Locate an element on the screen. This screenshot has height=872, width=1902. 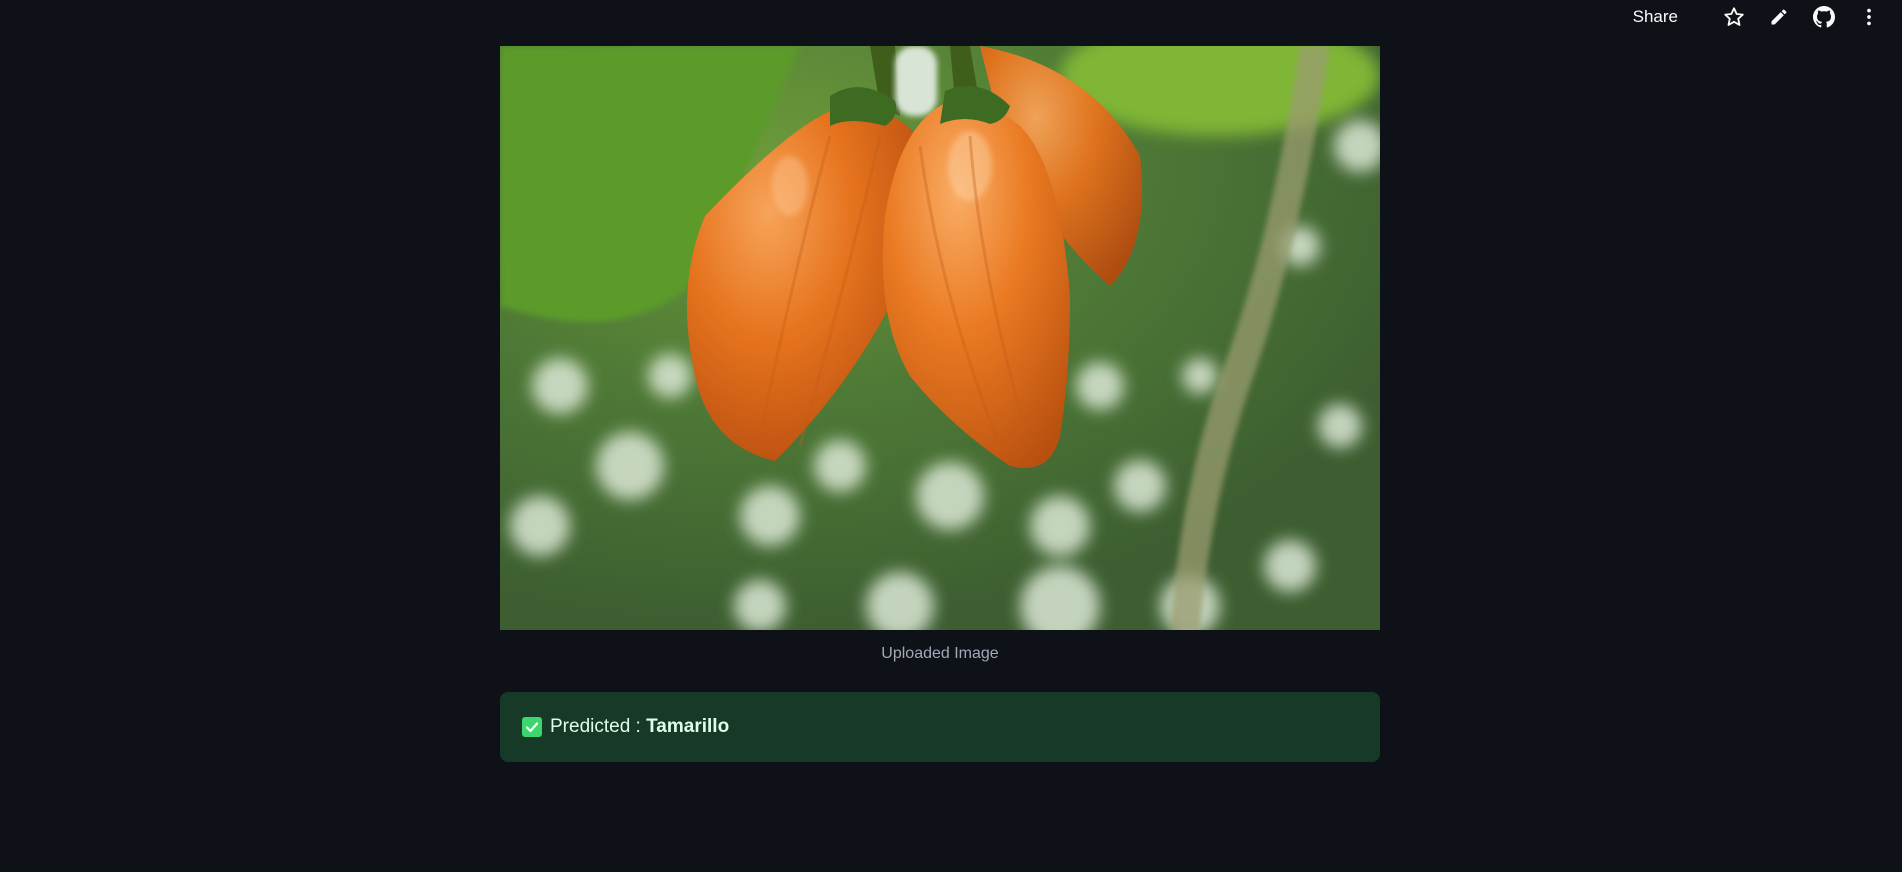
prediction-value: Tamarillo is located at coordinates (688, 726).